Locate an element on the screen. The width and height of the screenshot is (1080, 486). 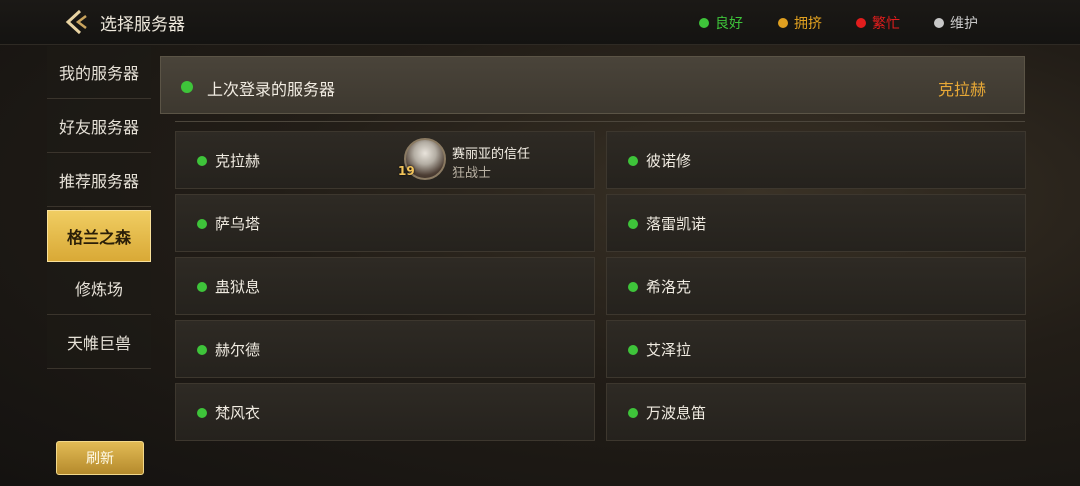
back-arrow-icon is located at coordinates (77, 22).